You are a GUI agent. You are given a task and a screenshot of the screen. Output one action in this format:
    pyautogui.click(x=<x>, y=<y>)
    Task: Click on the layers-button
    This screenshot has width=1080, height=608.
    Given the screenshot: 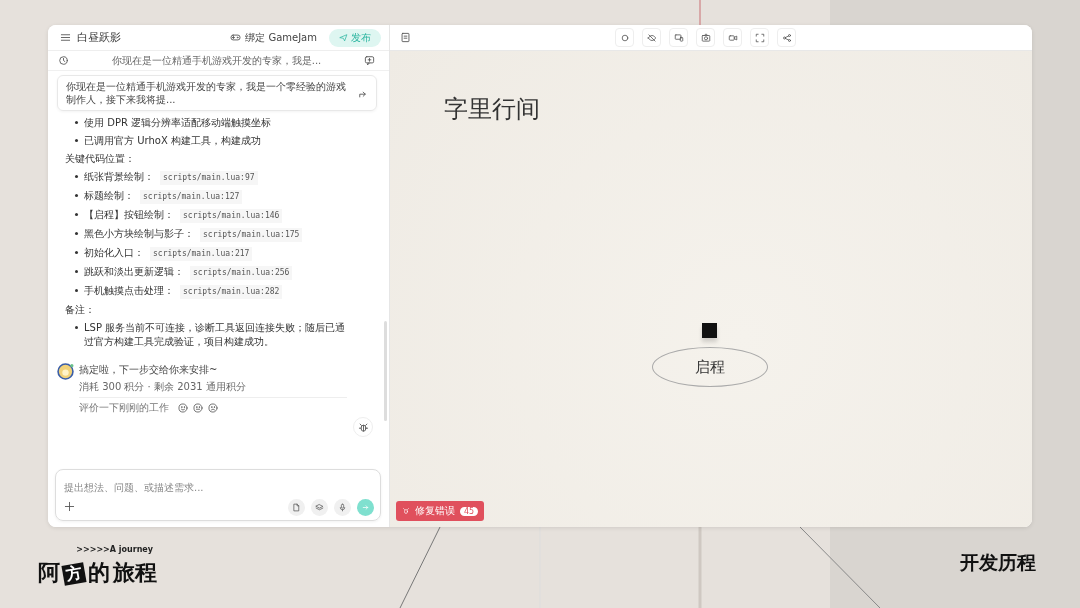 What is the action you would take?
    pyautogui.click(x=319, y=507)
    